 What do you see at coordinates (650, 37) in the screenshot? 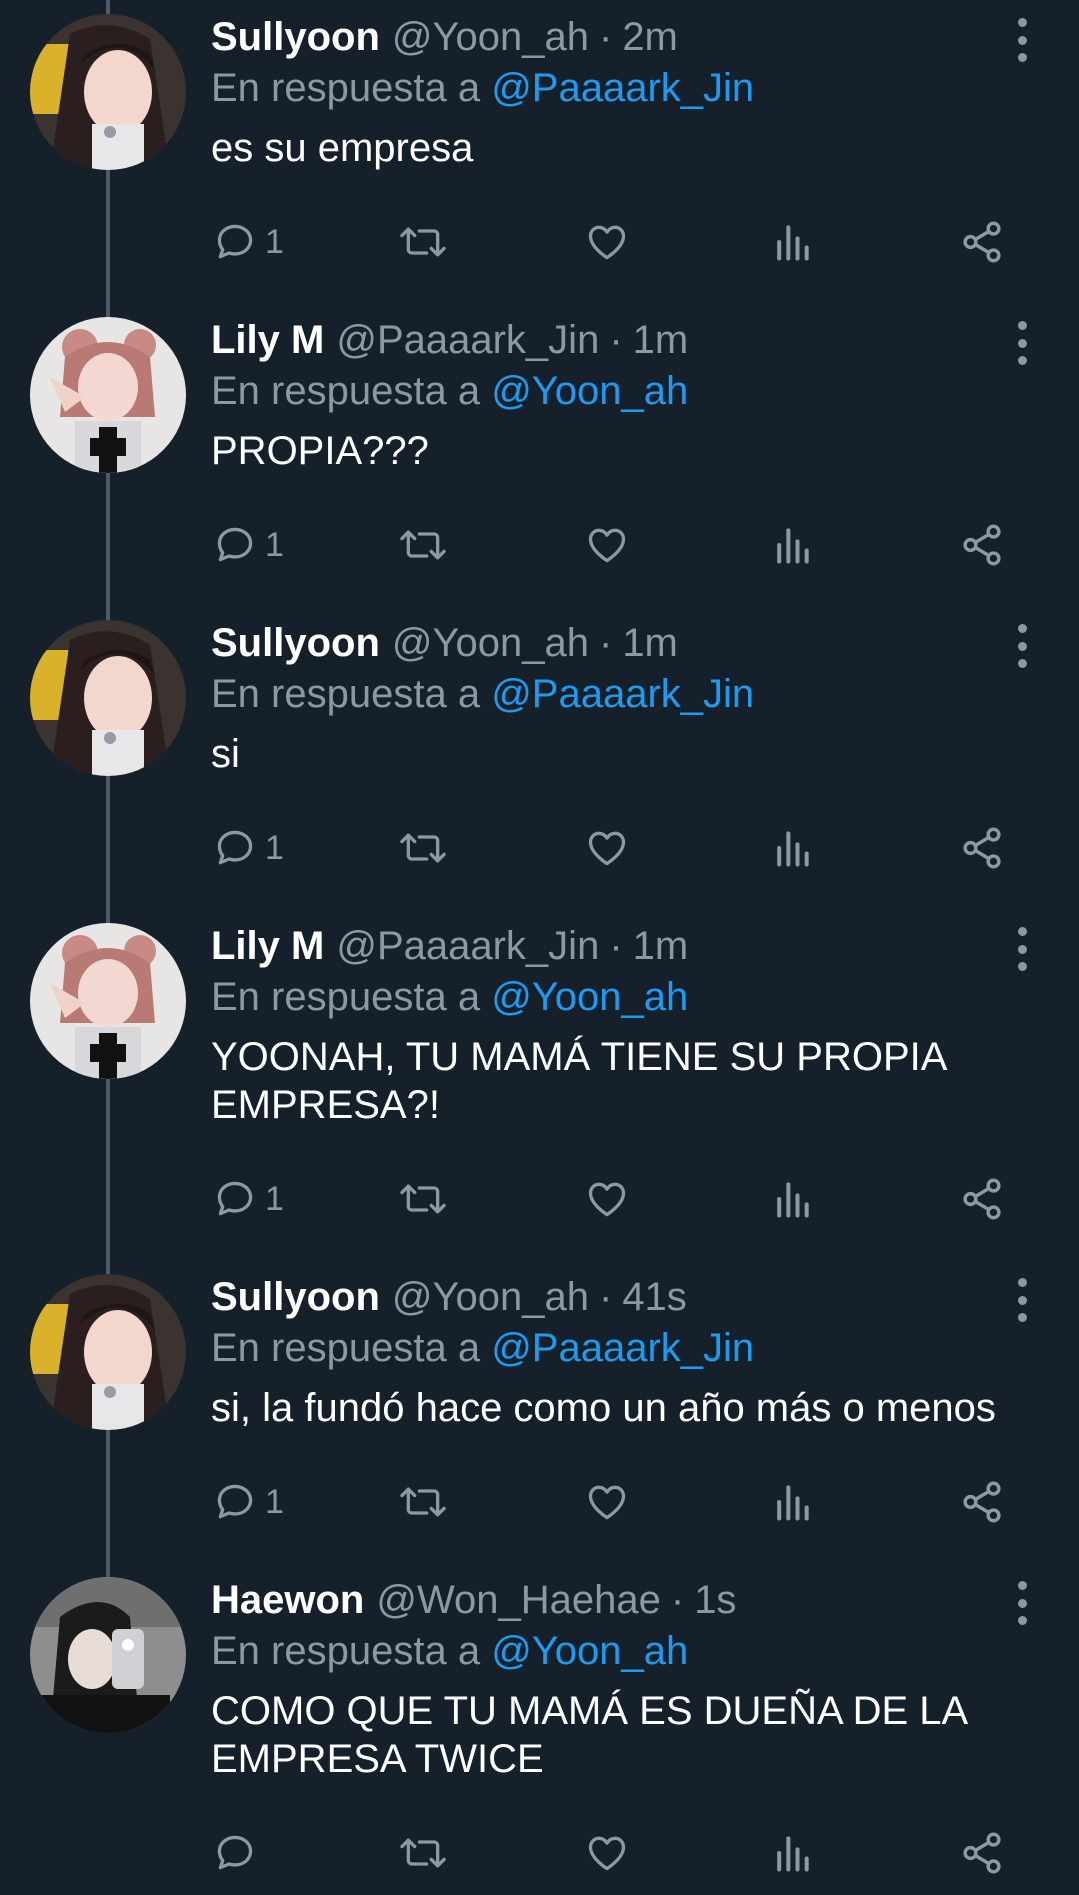
I see `timestamp: 2m` at bounding box center [650, 37].